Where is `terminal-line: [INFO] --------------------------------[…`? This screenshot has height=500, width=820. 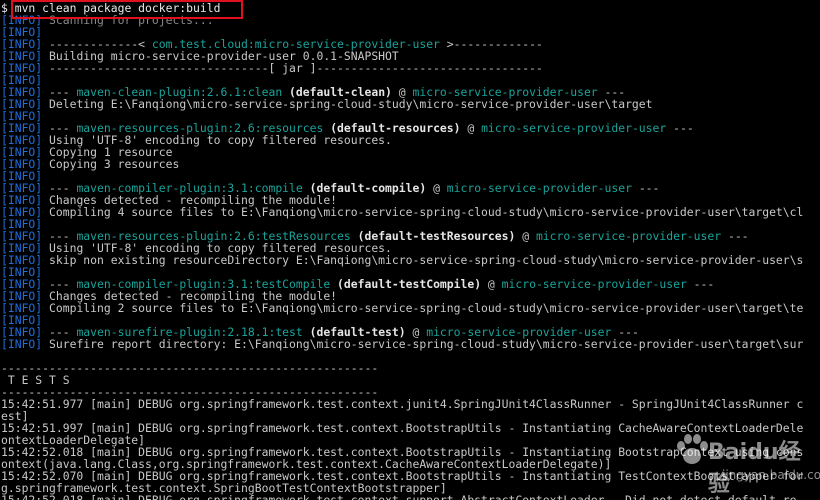
terminal-line: [INFO] --------------------------------[… is located at coordinates (410, 68).